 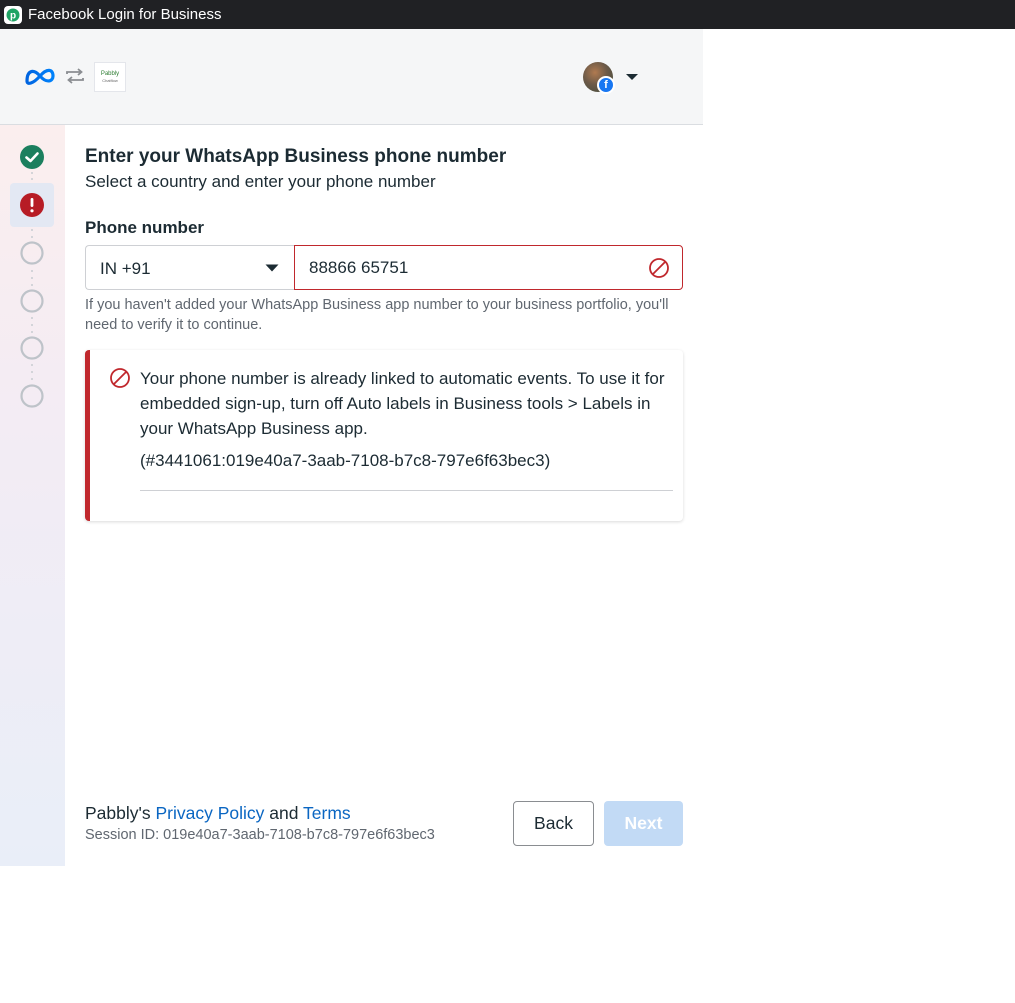 I want to click on partner-logo-text: Pabbly, so click(x=110, y=74).